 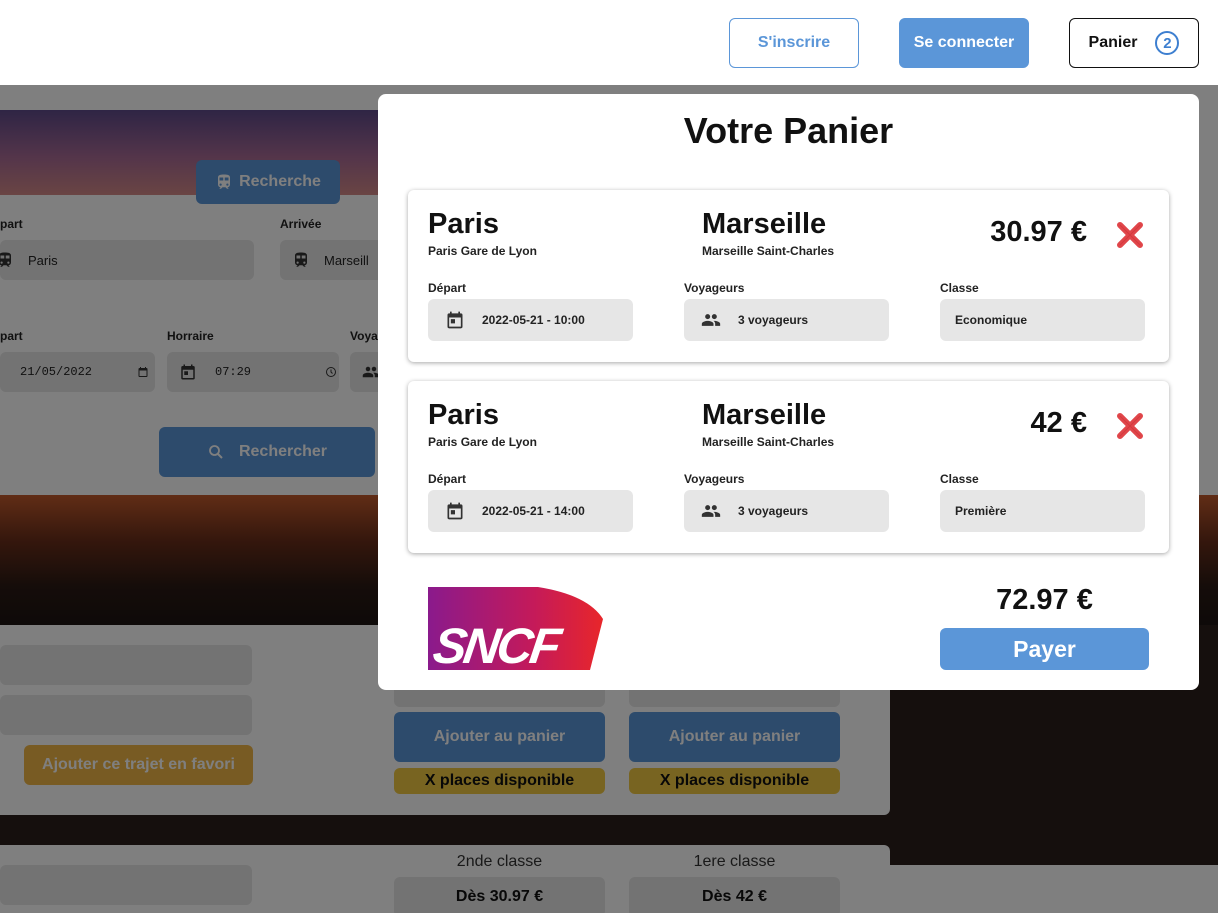 What do you see at coordinates (788, 130) in the screenshot?
I see `modal-title: Votre Panier` at bounding box center [788, 130].